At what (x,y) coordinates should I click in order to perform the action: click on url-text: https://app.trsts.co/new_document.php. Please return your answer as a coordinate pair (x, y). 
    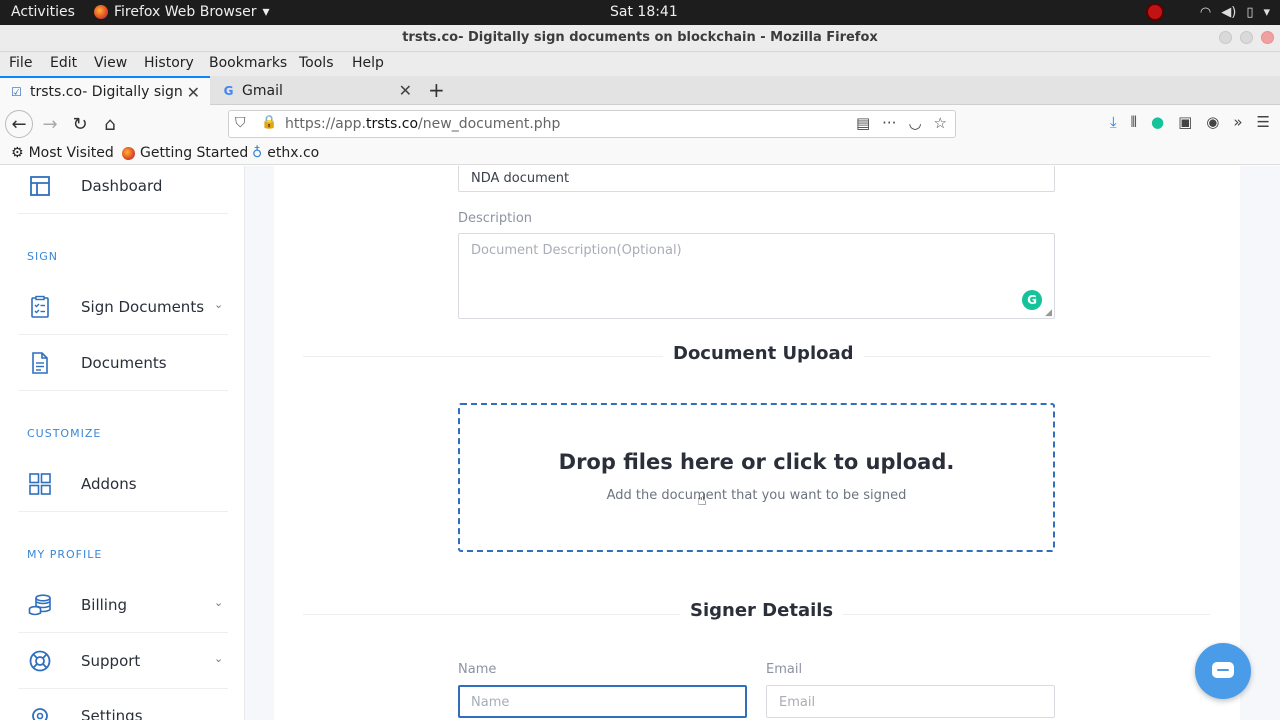
    Looking at the image, I should click on (422, 124).